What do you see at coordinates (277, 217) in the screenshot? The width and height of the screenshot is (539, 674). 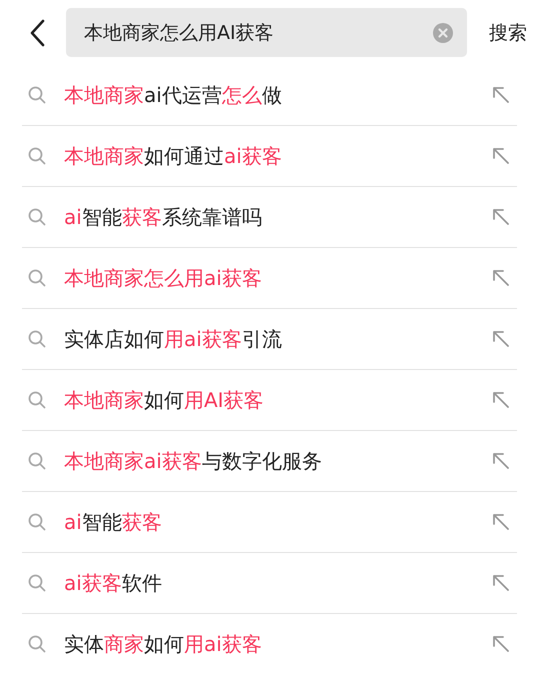 I see `suggestion-link: ai智能获客系统靠谱吗` at bounding box center [277, 217].